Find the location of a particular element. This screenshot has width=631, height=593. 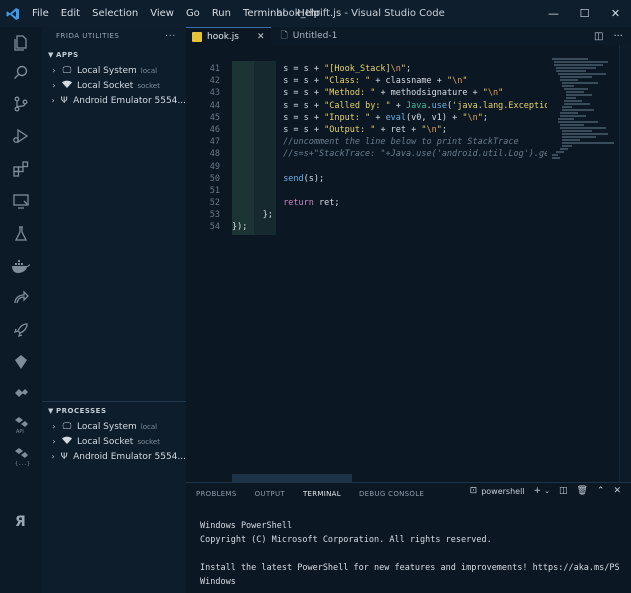

sidebar-header: FRIDA UTILITIES ··· is located at coordinates (114, 36).